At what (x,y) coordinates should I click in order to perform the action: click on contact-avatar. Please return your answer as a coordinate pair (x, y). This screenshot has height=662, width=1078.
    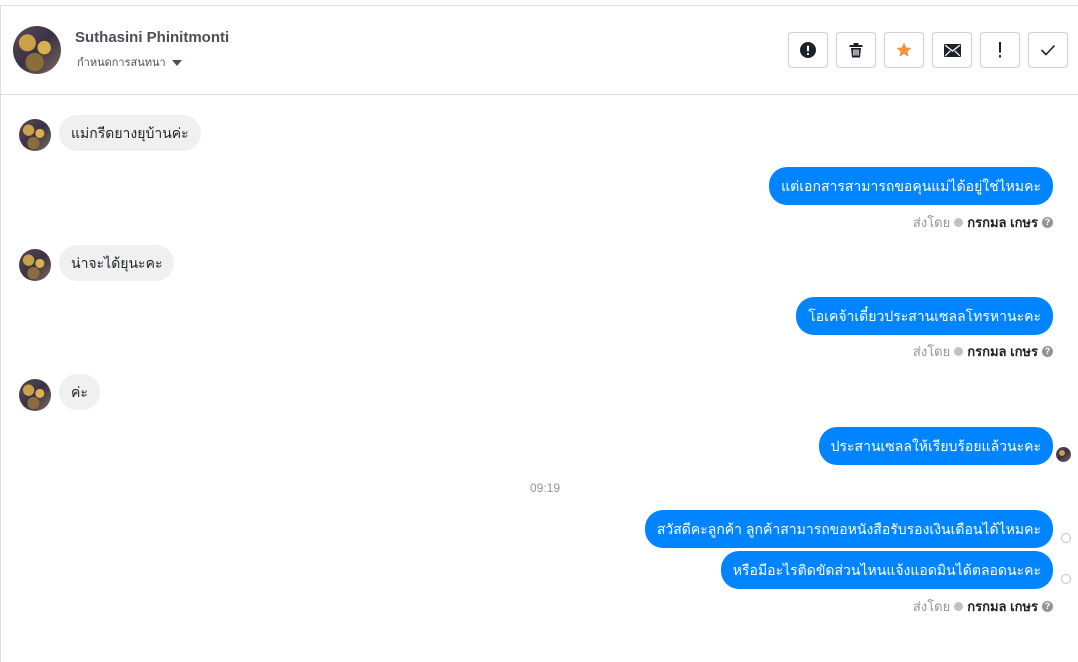
    Looking at the image, I should click on (37, 50).